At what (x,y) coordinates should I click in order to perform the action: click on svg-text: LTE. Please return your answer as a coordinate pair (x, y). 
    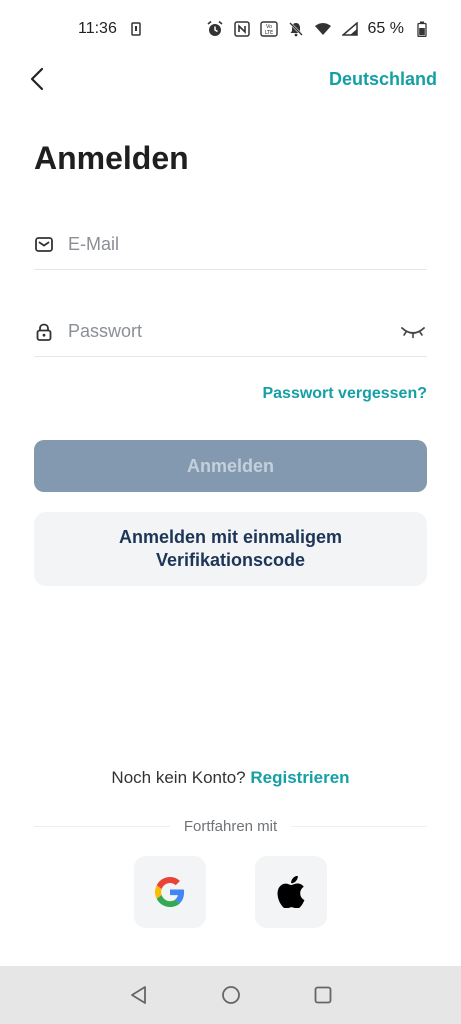
    Looking at the image, I should click on (268, 33).